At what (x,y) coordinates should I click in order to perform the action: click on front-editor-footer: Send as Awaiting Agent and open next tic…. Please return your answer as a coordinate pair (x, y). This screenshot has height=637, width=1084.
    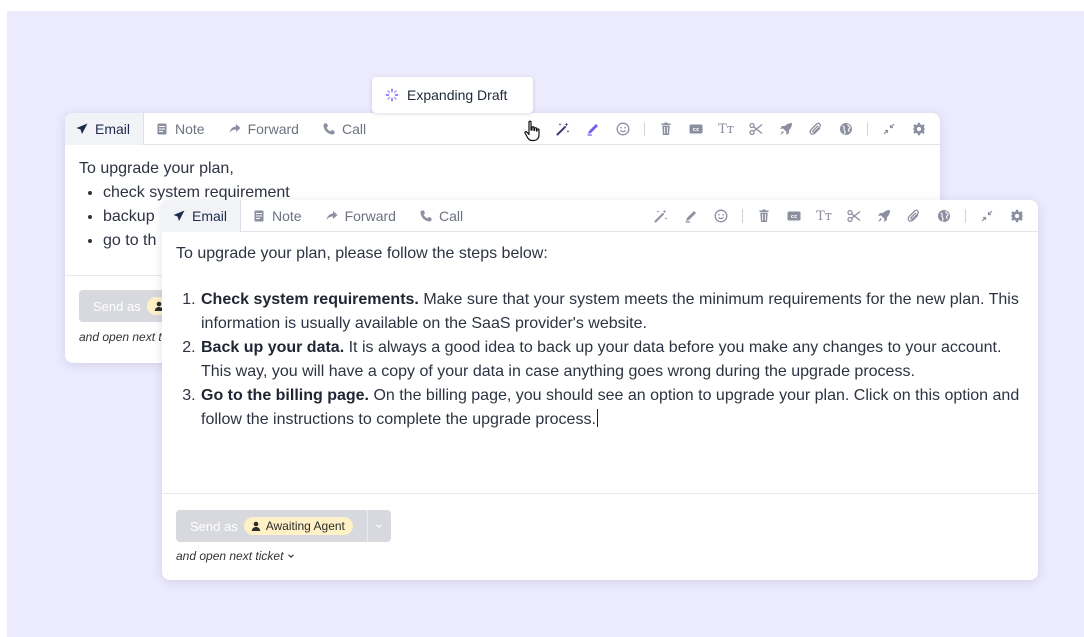
    Looking at the image, I should click on (600, 536).